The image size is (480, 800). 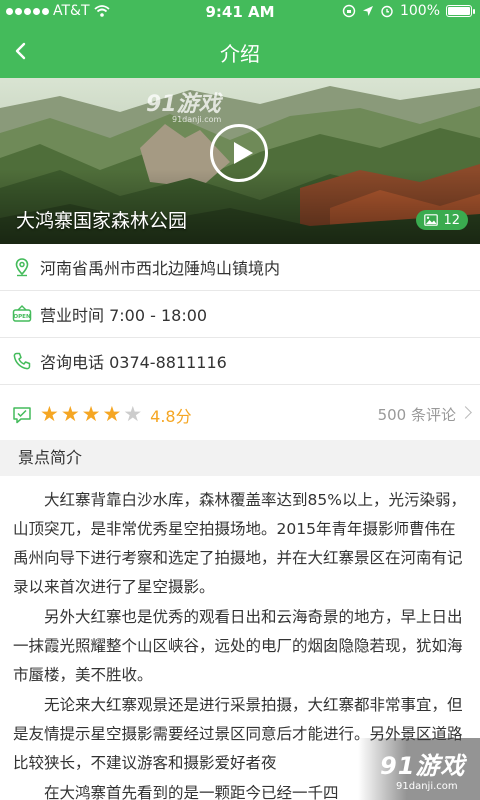 I want to click on play-video-button, so click(x=239, y=153).